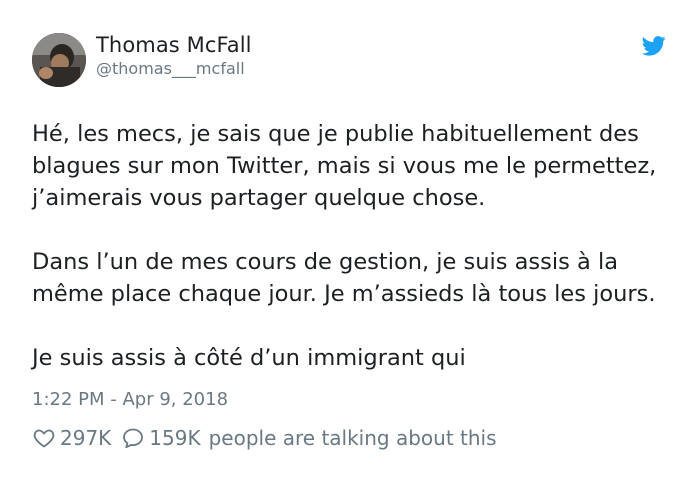 The width and height of the screenshot is (700, 478). I want to click on talking-about-label: people are talking about this, so click(353, 438).